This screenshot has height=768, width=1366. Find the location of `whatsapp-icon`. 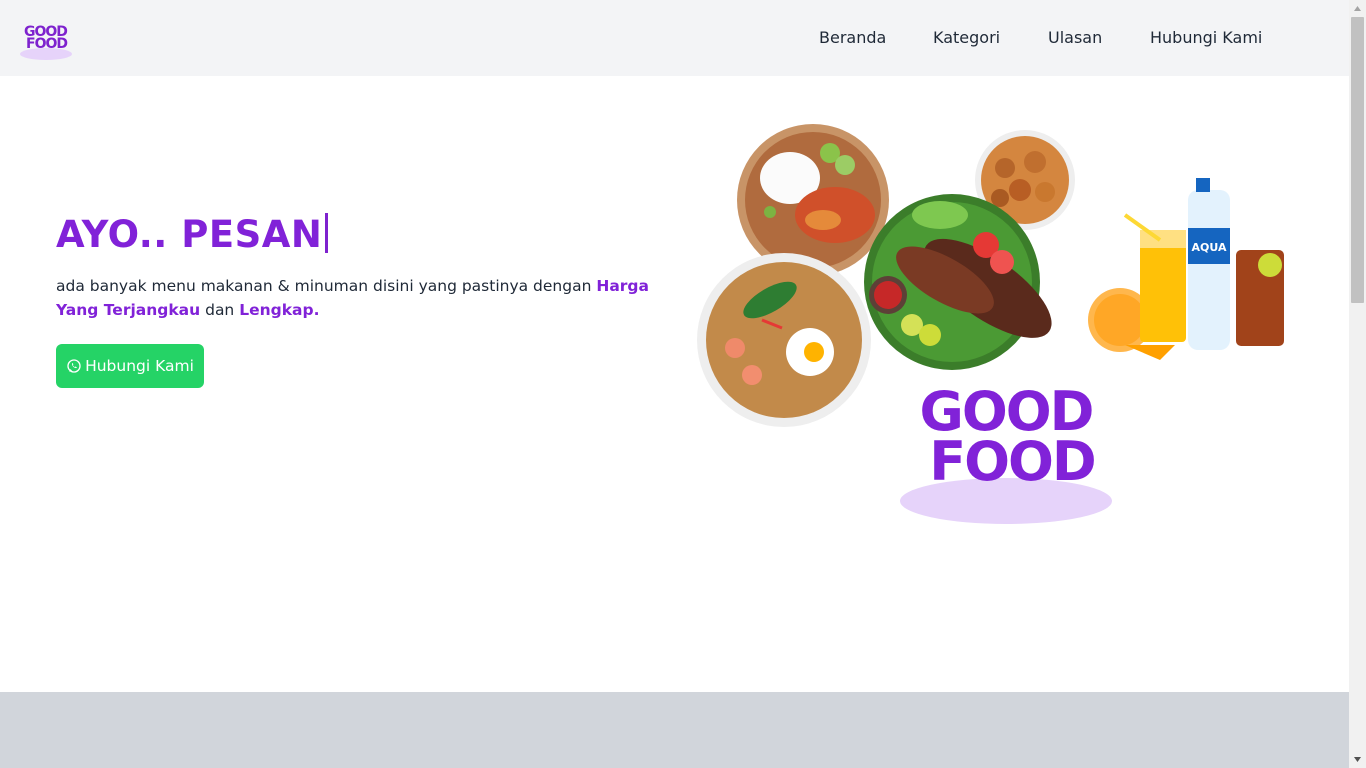

whatsapp-icon is located at coordinates (74, 366).